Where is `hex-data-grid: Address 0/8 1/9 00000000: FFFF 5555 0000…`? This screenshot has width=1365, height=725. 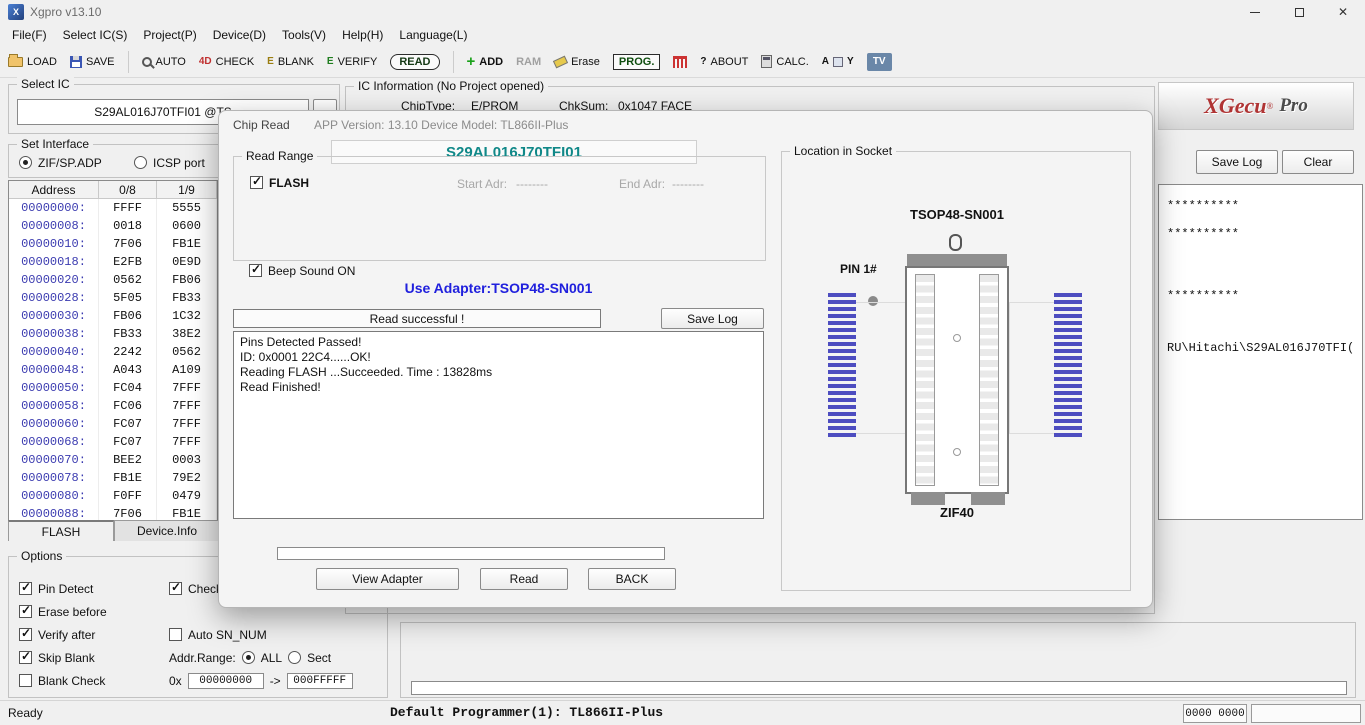 hex-data-grid: Address 0/8 1/9 00000000: FFFF 5555 0000… is located at coordinates (113, 351).